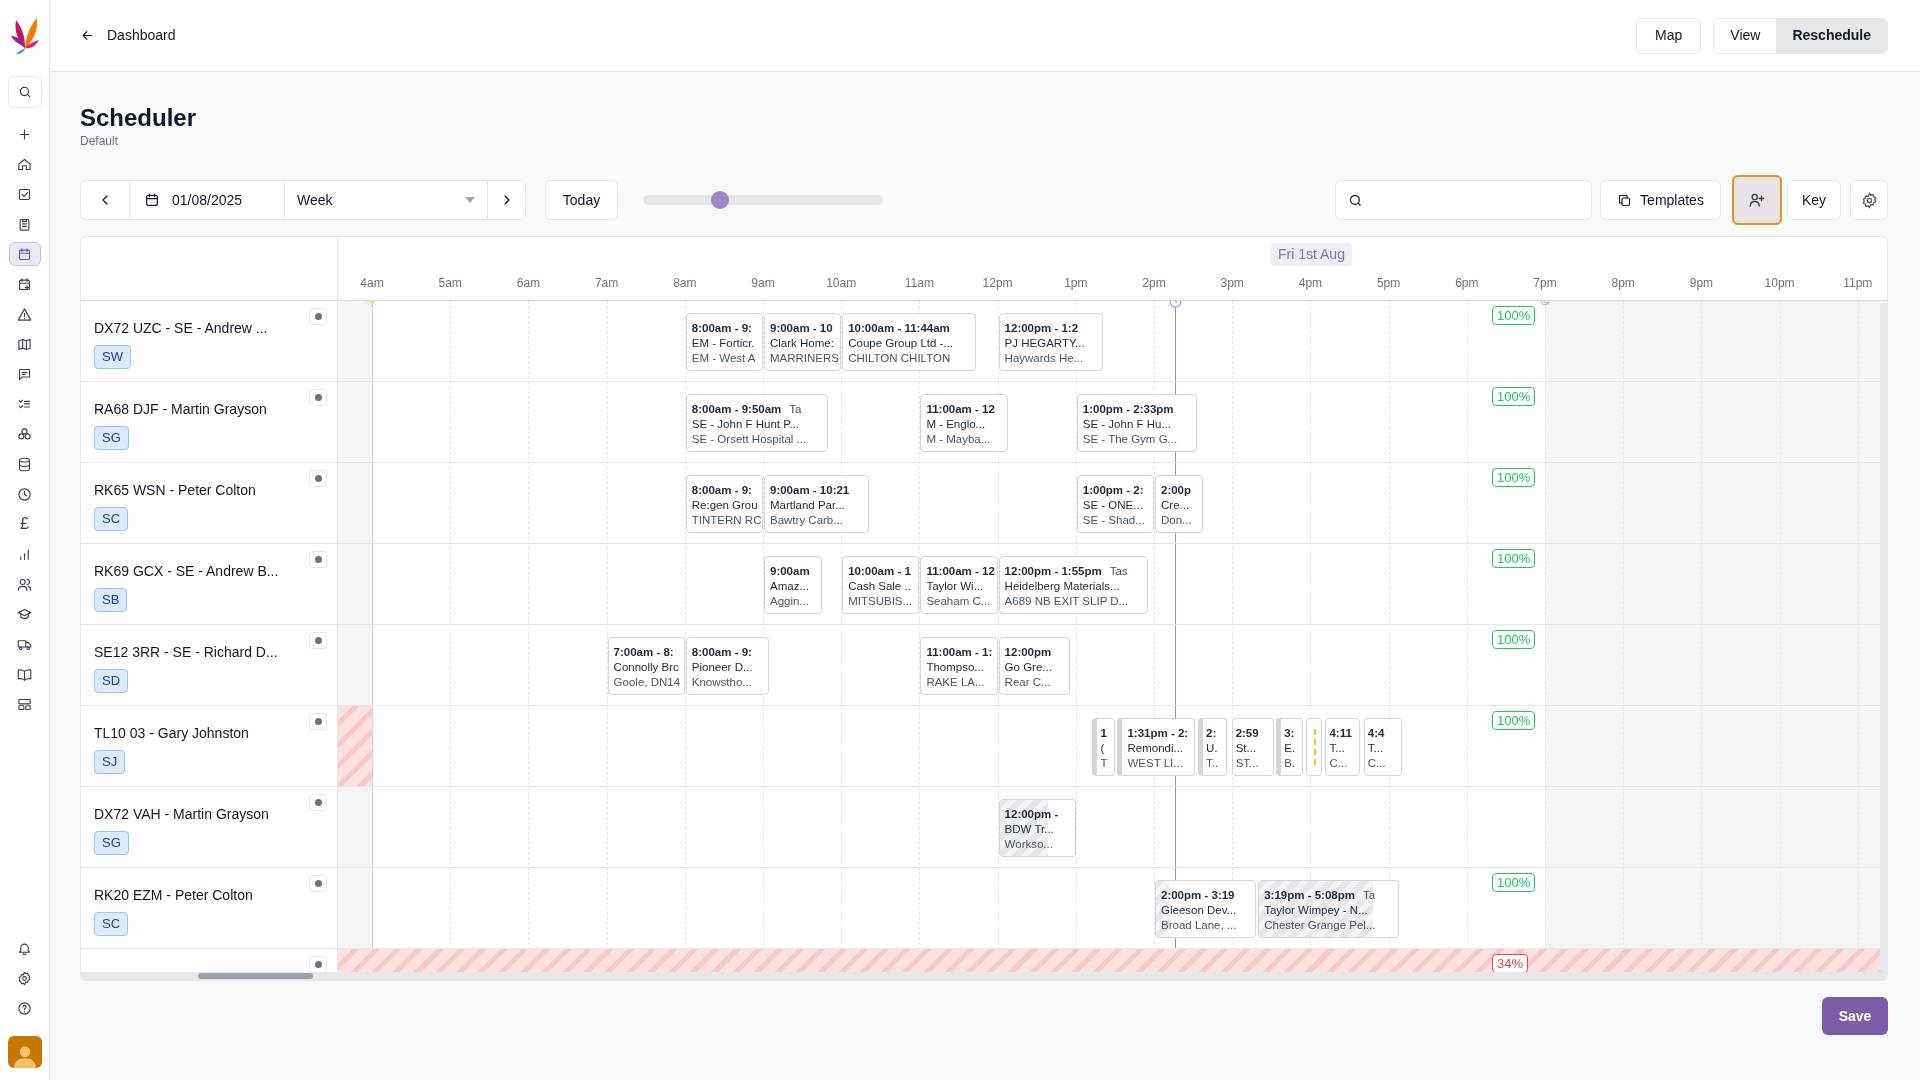 This screenshot has height=1080, width=1920. What do you see at coordinates (1388, 283) in the screenshot?
I see `hour-label: 5pm` at bounding box center [1388, 283].